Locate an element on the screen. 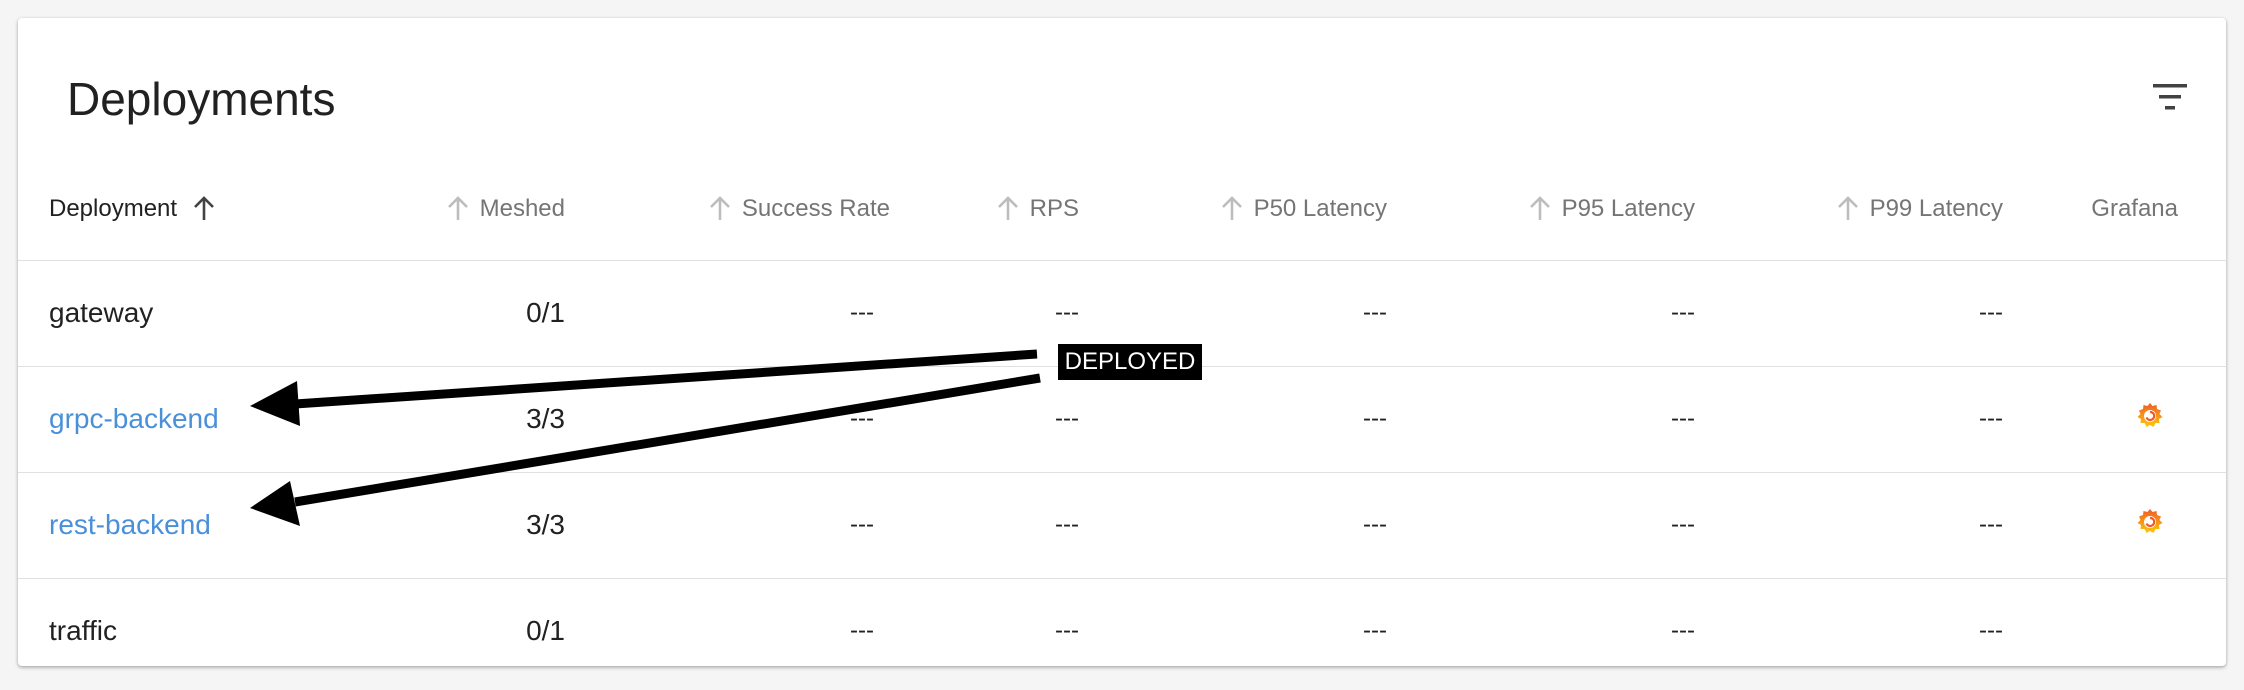 This screenshot has height=690, width=2244. deployment-link: grpc-backend is located at coordinates (134, 418).